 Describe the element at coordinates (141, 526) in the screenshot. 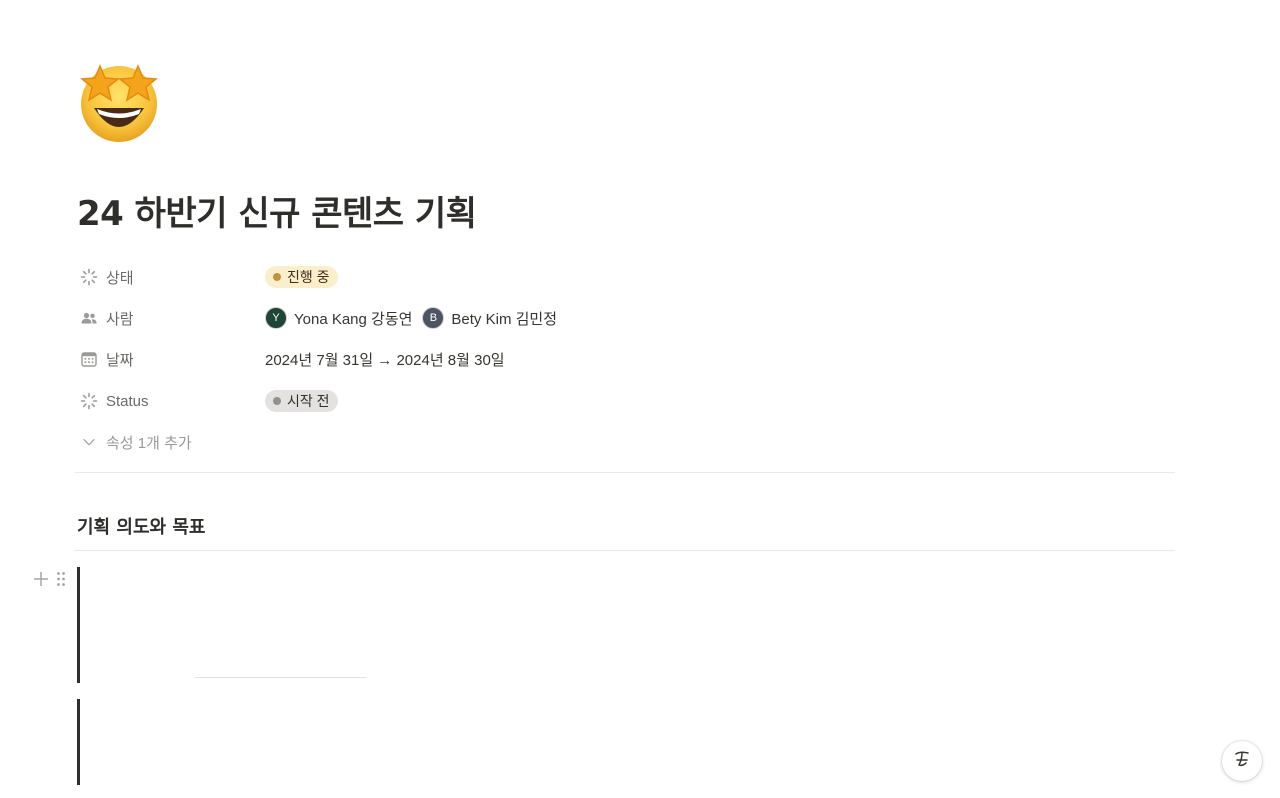

I see `section-heading: 기획 의도와 목표` at that location.